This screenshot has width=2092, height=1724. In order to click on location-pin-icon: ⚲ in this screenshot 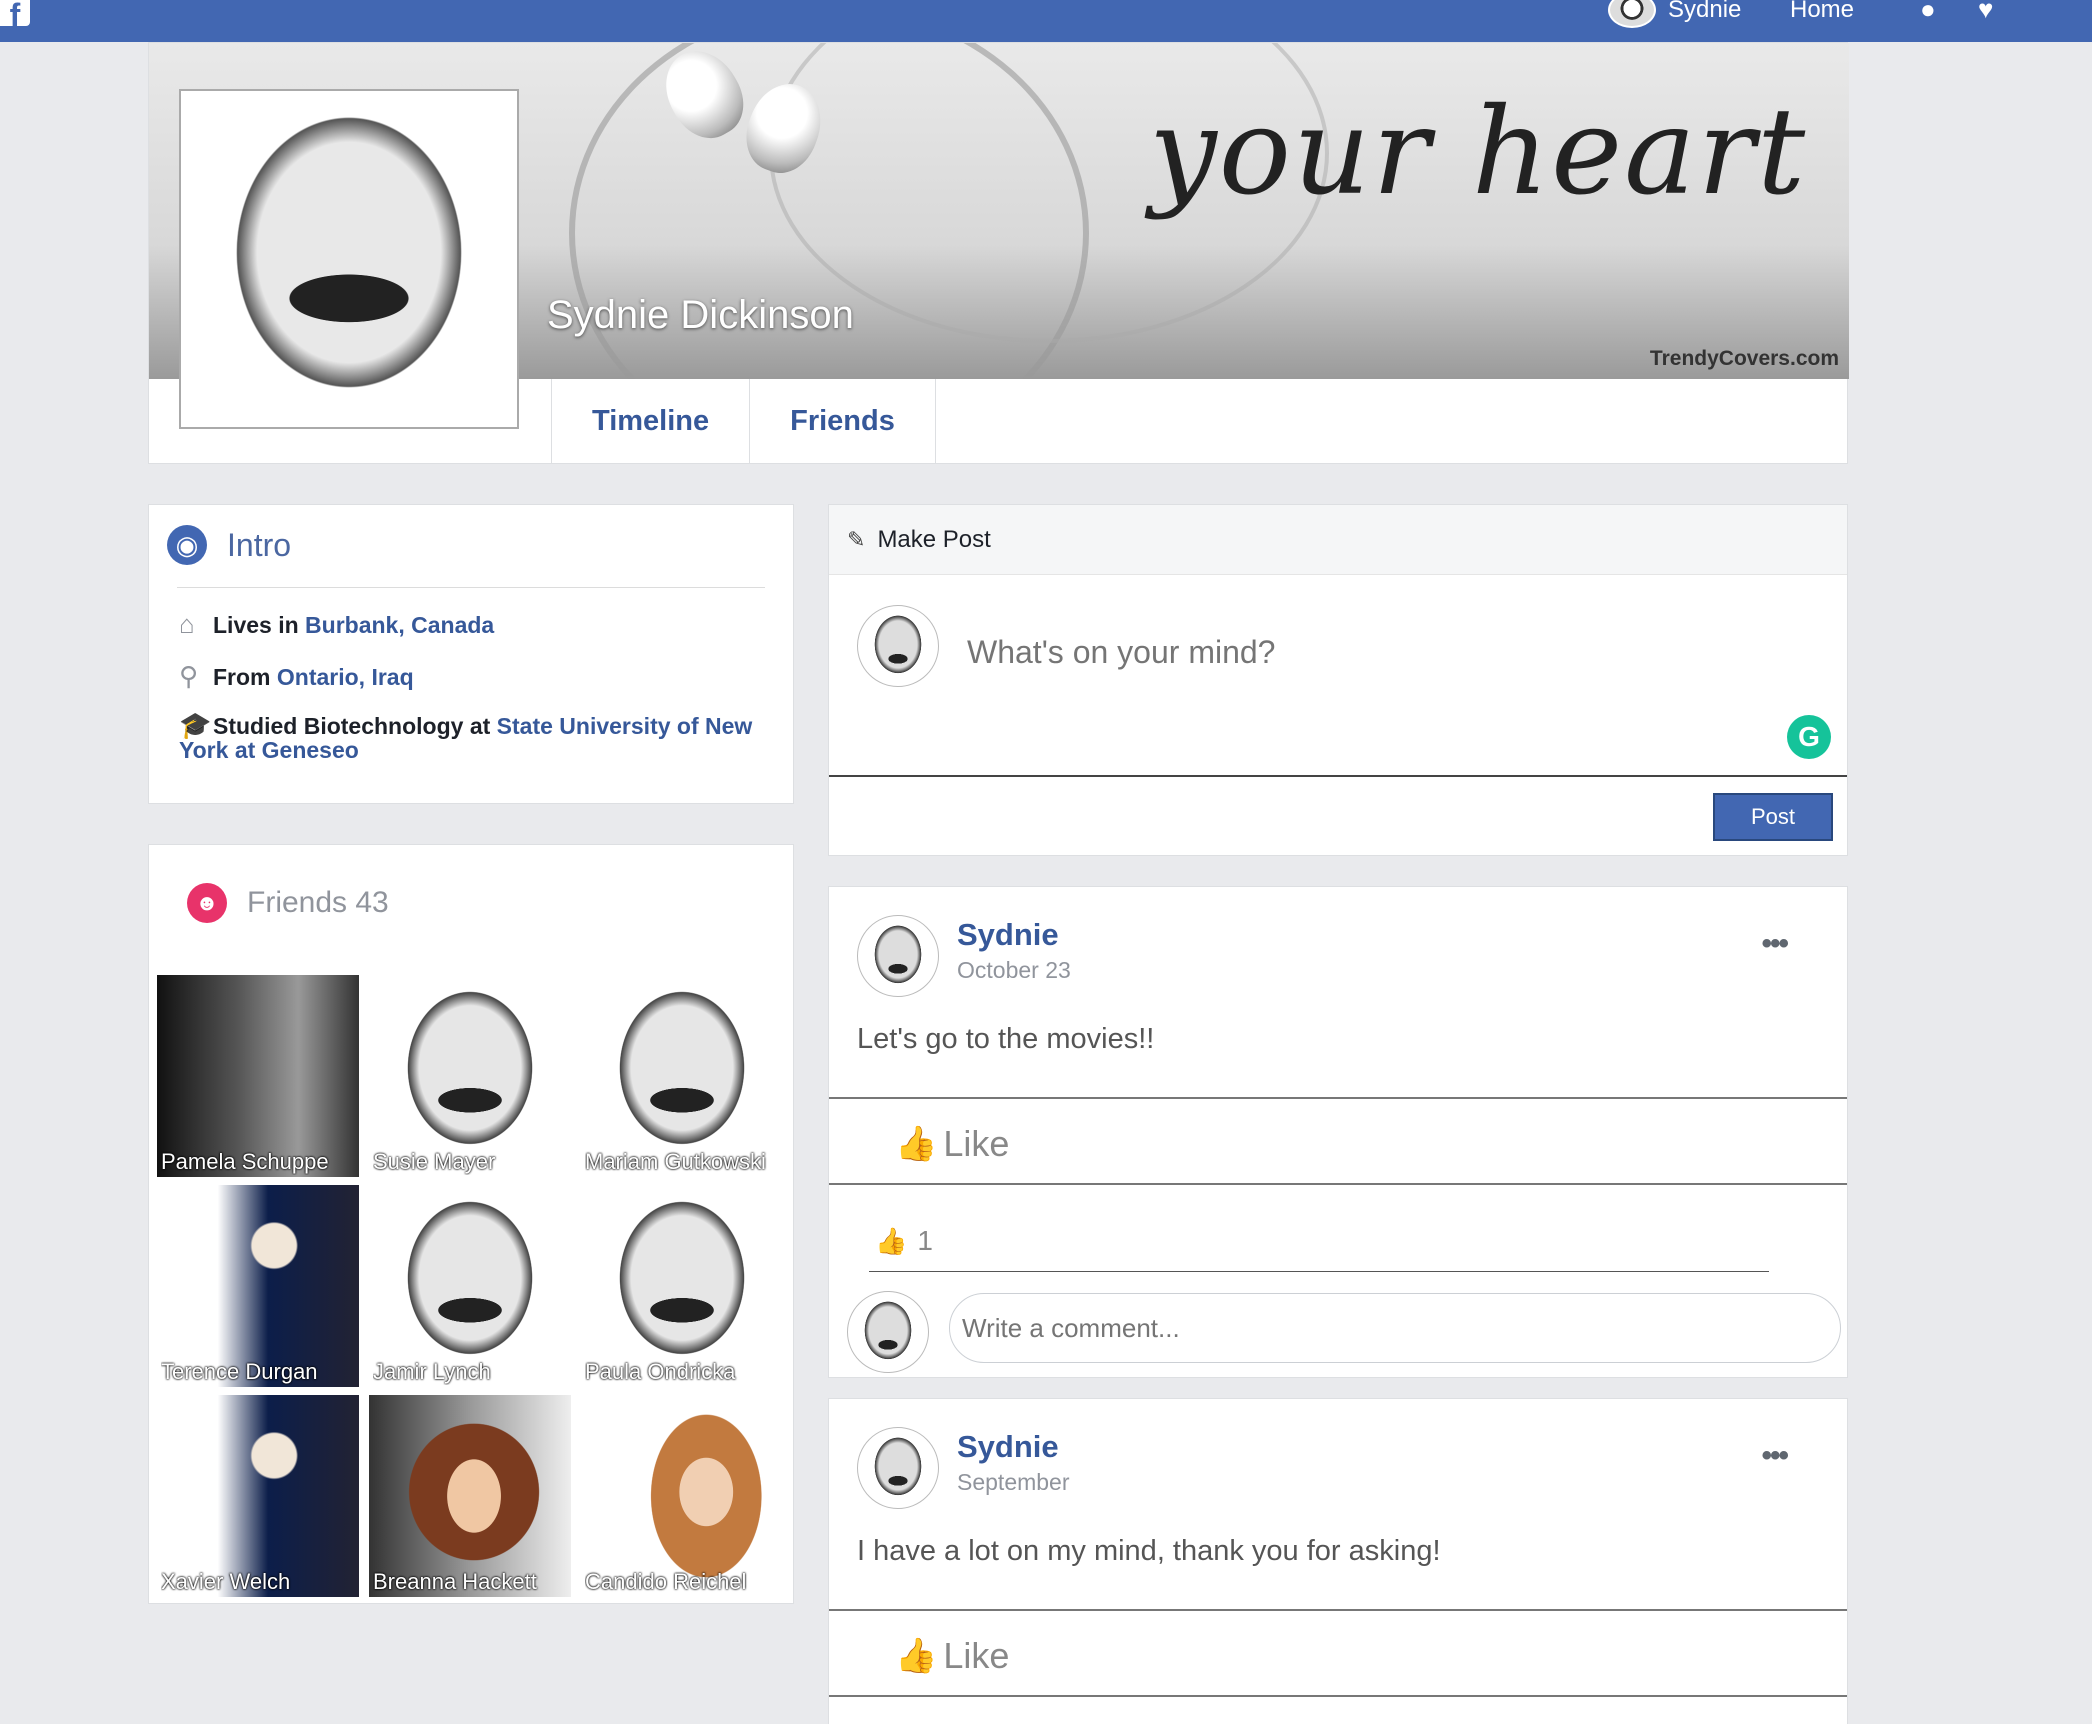, I will do `click(189, 676)`.